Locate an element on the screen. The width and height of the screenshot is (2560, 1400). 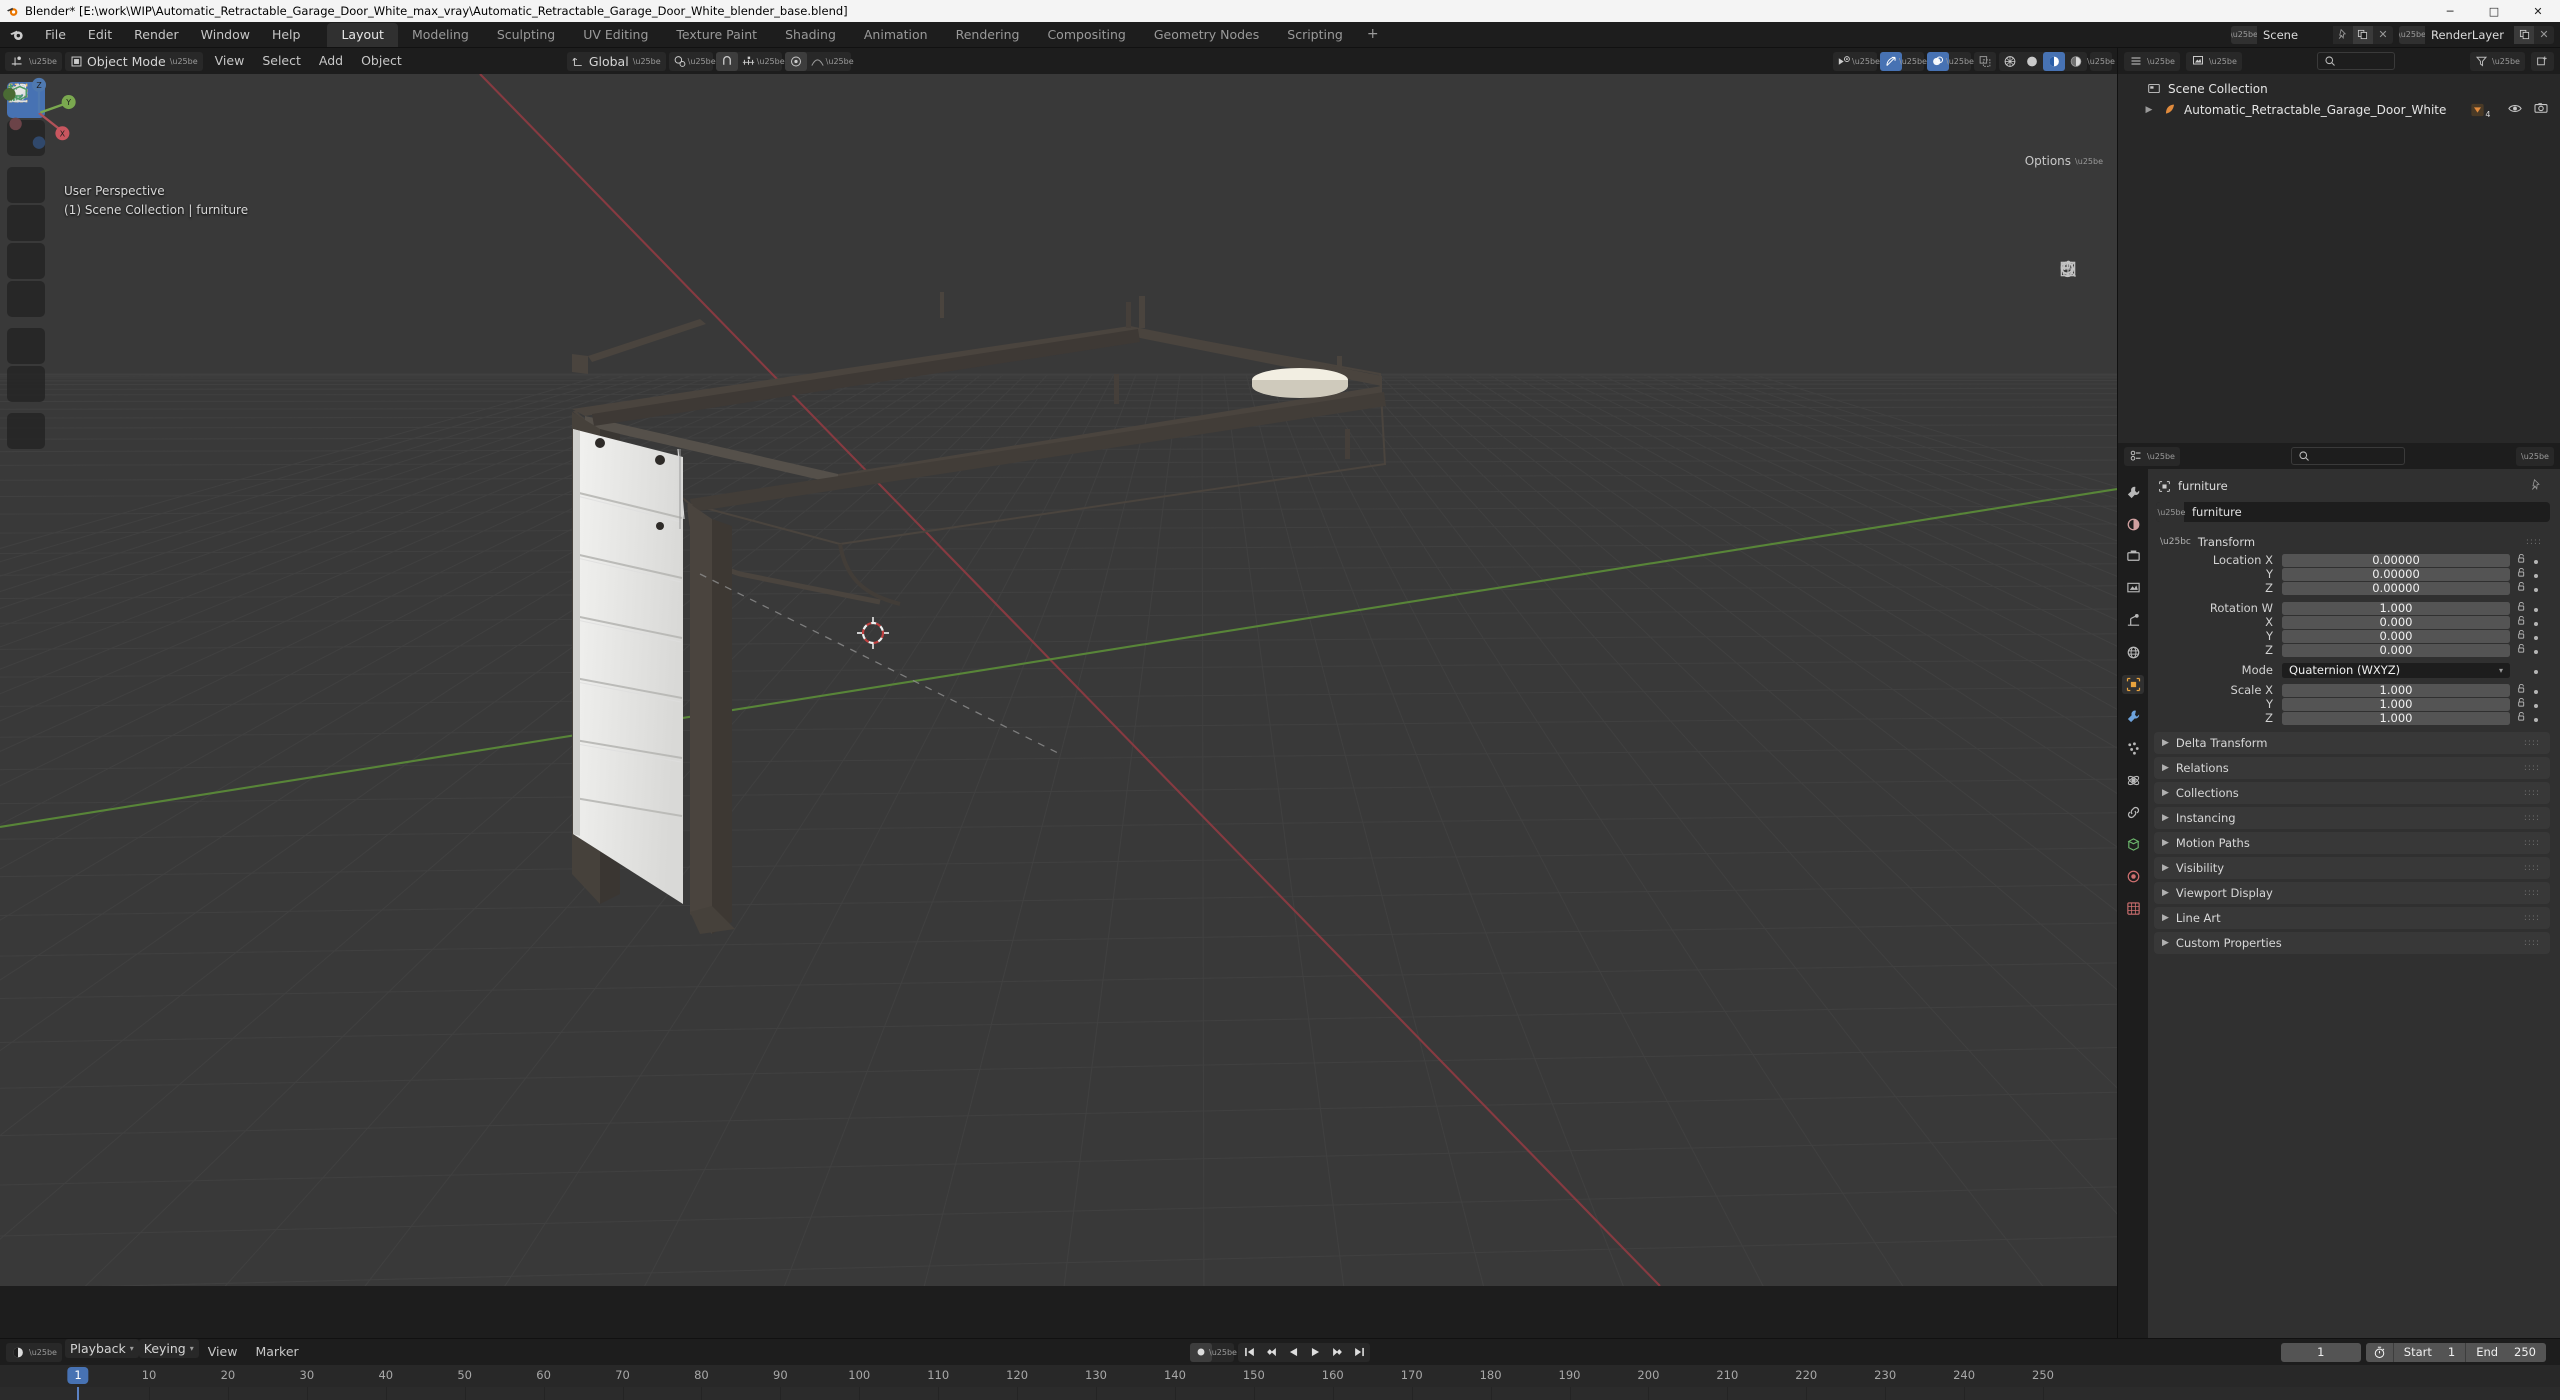
transform-tool is located at coordinates (26, 200).